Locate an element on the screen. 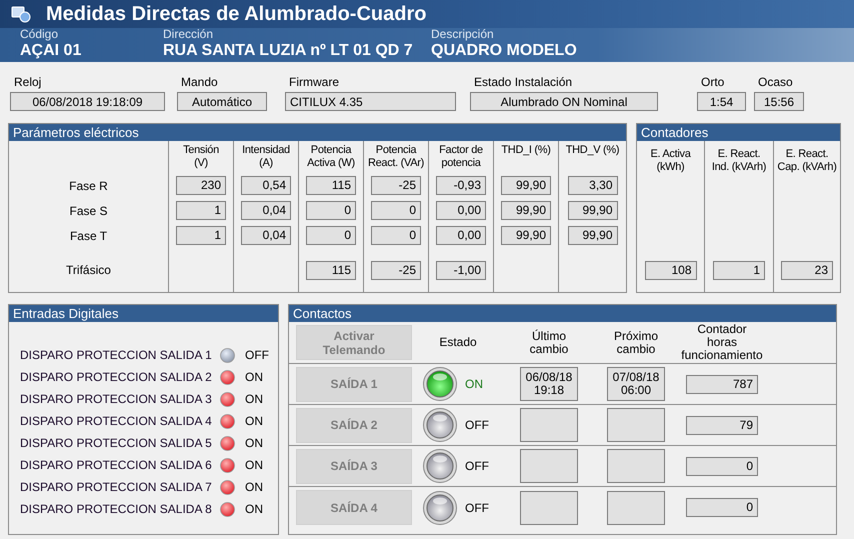  field-label: Ocaso is located at coordinates (775, 82).